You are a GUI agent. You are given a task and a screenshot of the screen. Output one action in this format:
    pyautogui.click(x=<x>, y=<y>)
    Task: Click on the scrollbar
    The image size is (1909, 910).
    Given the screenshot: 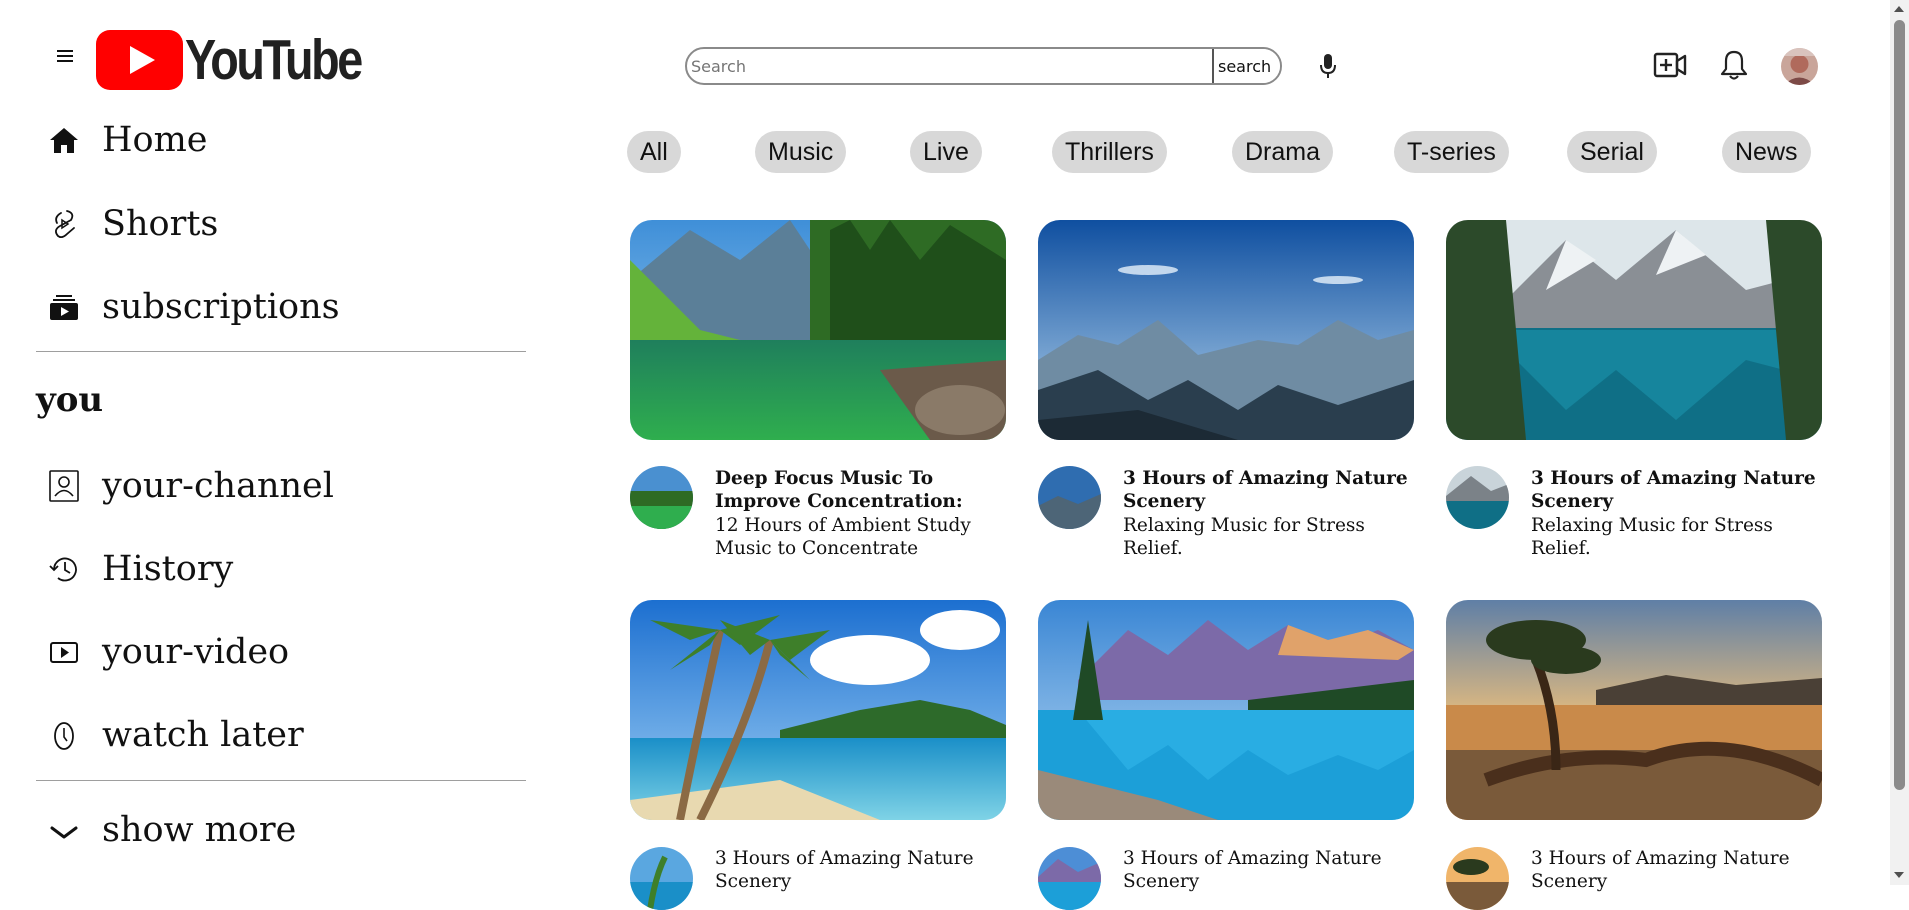 What is the action you would take?
    pyautogui.click(x=1899, y=442)
    